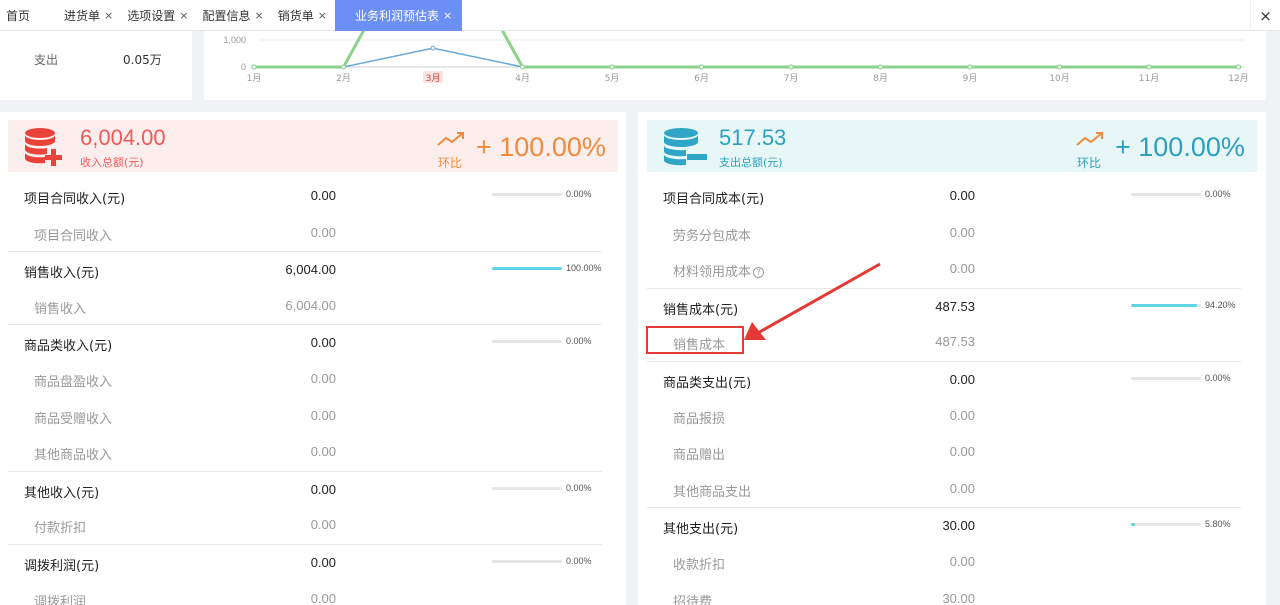  Describe the element at coordinates (305, 342) in the screenshot. I see `category-row: 商品类收入(元) 0.00 0.00%` at that location.